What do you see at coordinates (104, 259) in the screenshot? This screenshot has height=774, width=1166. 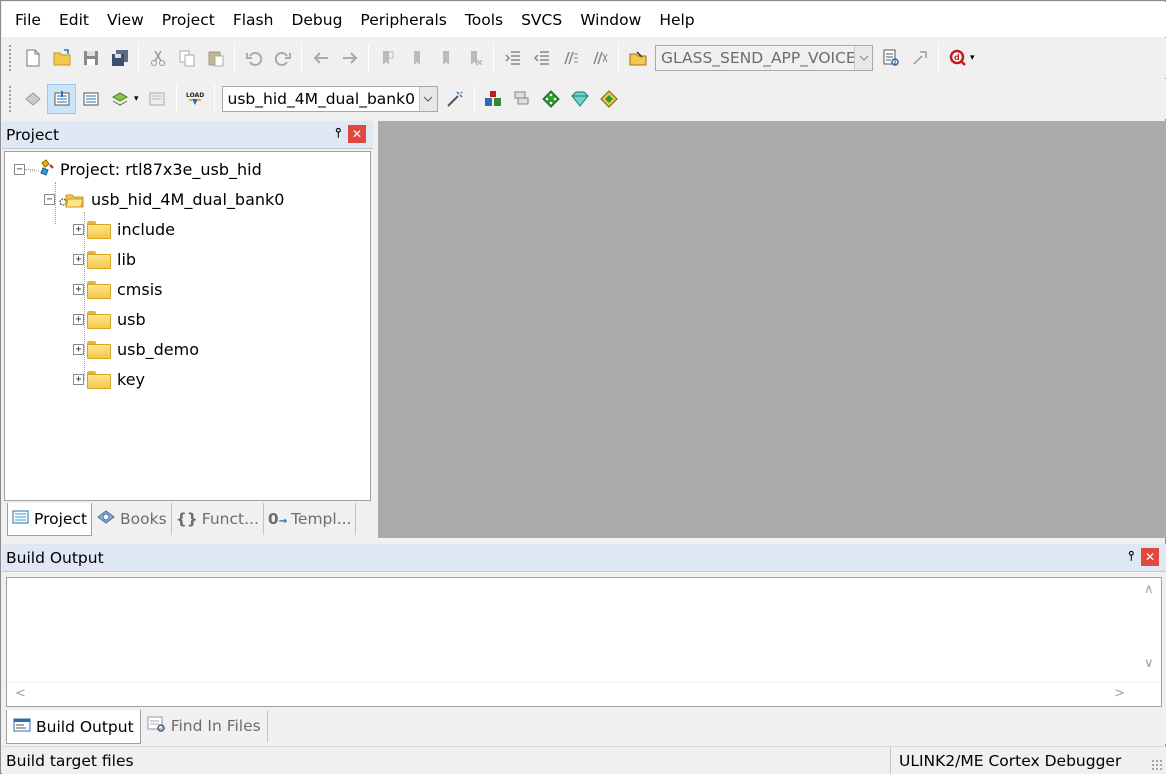 I see `tree-group-lib: + lib` at bounding box center [104, 259].